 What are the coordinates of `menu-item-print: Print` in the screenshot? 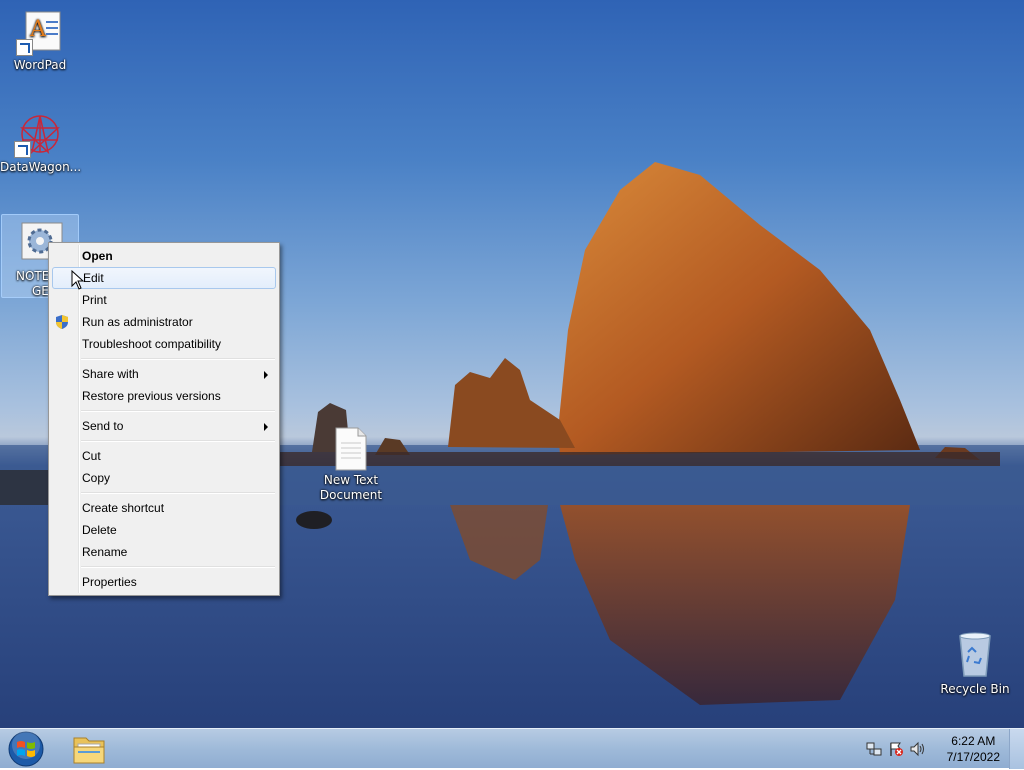 It's located at (164, 300).